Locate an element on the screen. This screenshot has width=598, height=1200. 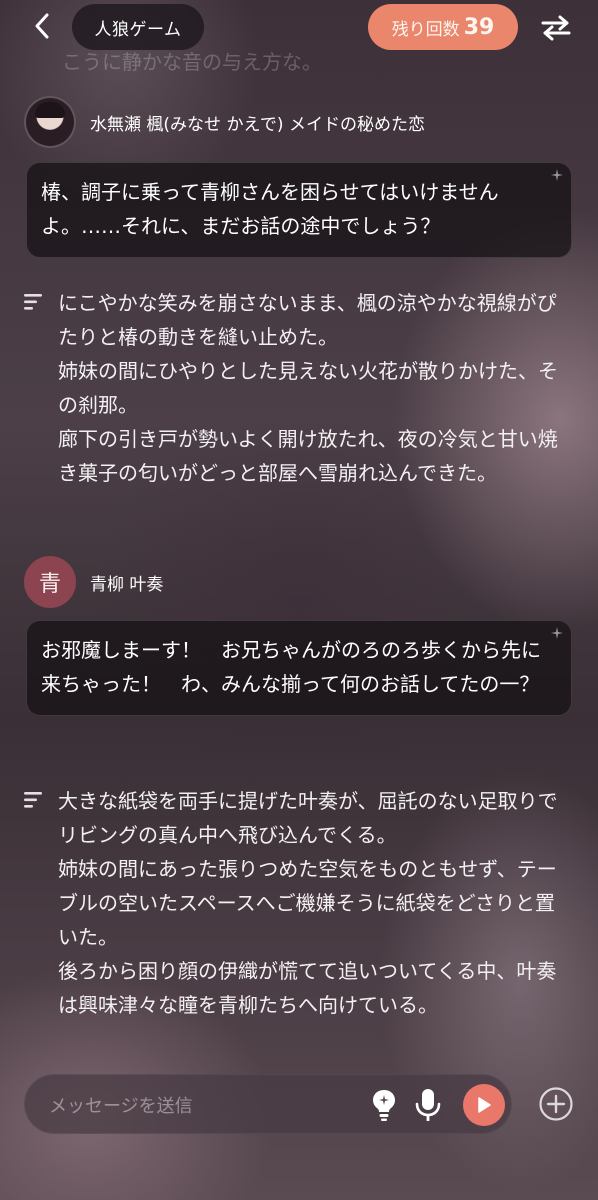
chevron-left-icon is located at coordinates (42, 26).